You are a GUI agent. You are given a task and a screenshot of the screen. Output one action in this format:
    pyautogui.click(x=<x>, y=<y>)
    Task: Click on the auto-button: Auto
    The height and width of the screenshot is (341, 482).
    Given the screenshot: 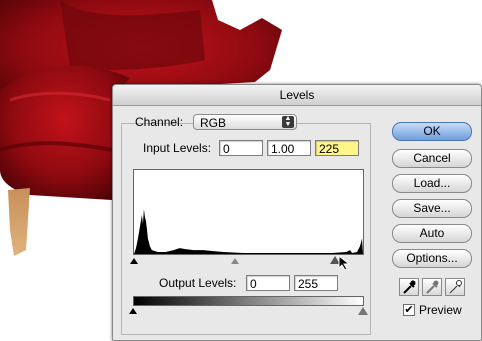 What is the action you would take?
    pyautogui.click(x=432, y=233)
    